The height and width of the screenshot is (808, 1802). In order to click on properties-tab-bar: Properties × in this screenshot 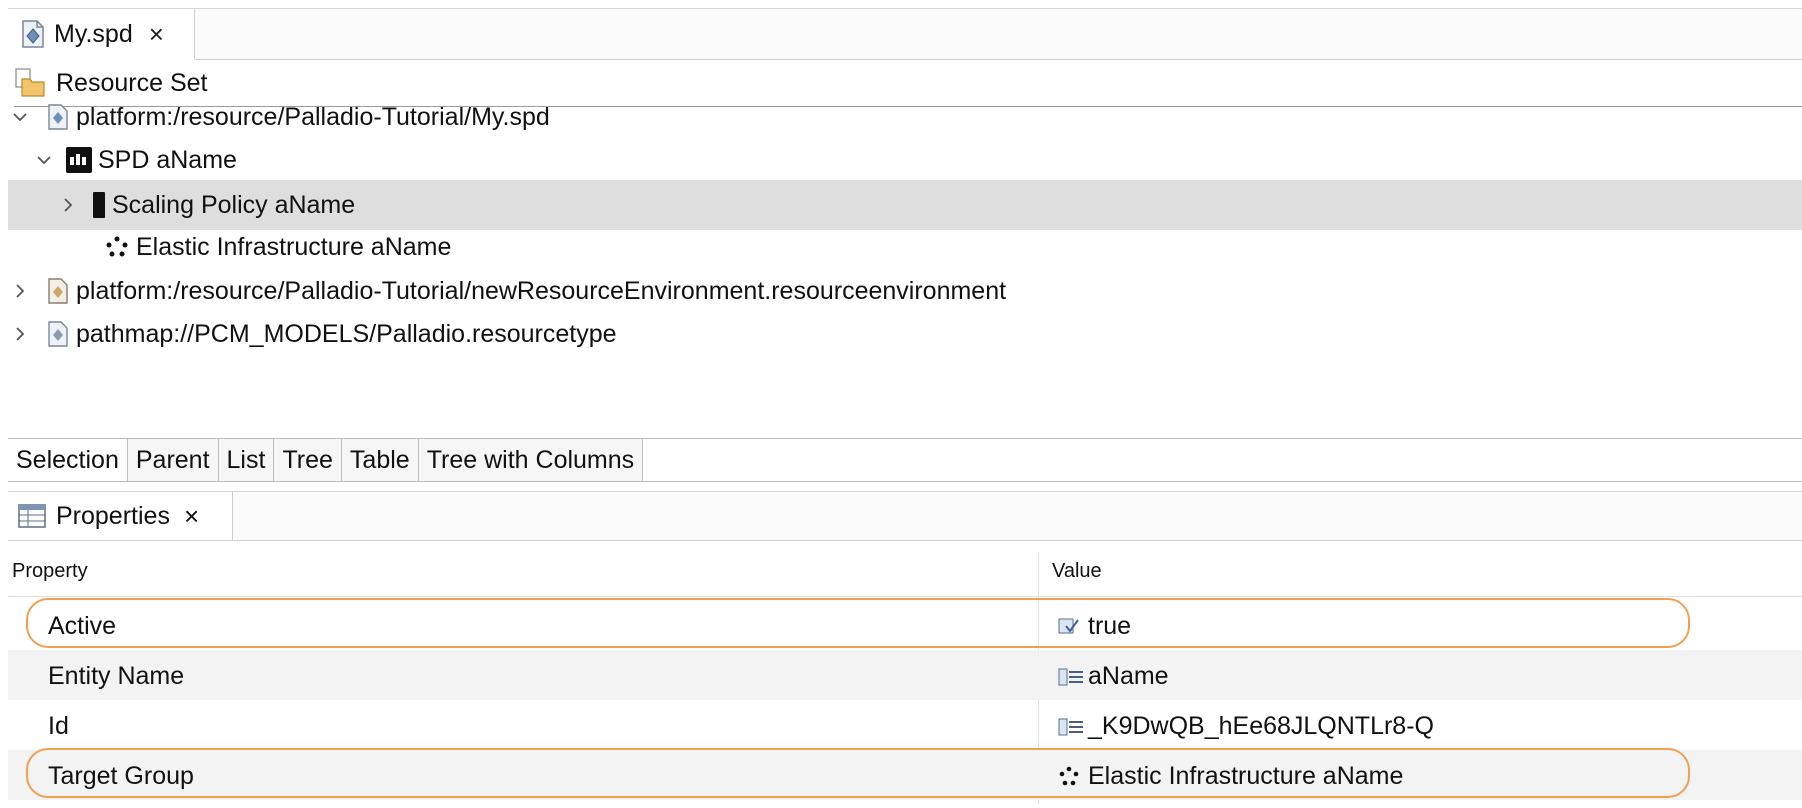, I will do `click(905, 516)`.